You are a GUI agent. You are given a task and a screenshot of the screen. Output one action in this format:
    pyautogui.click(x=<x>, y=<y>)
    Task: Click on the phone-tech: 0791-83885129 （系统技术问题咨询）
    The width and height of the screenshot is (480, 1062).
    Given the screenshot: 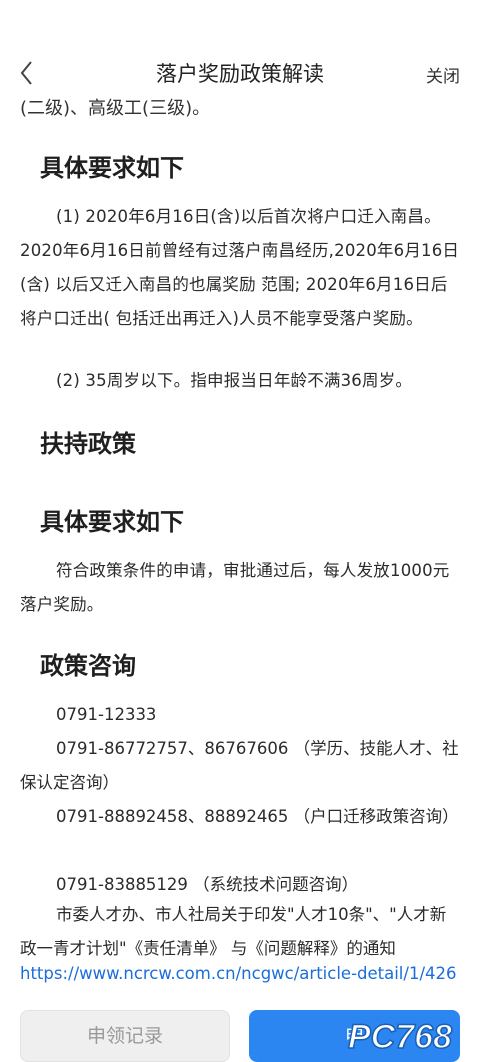 What is the action you would take?
    pyautogui.click(x=207, y=884)
    